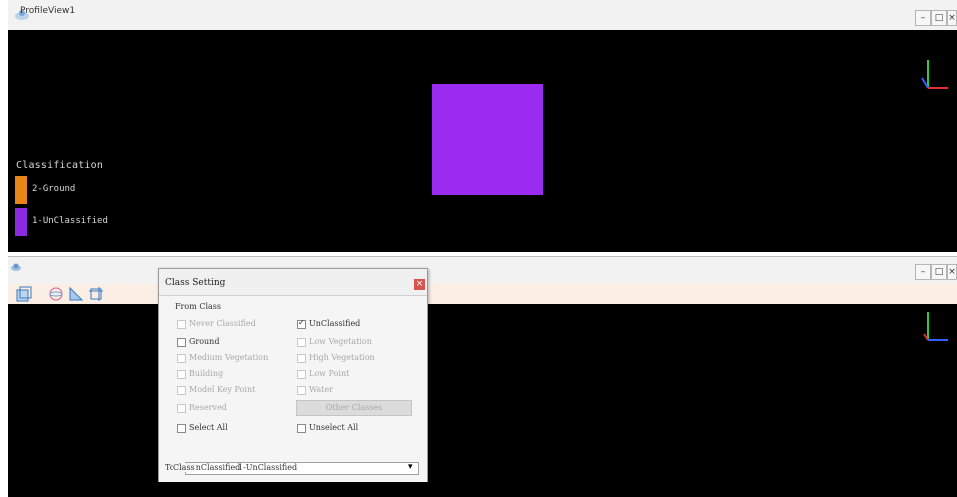 The height and width of the screenshot is (497, 957). Describe the element at coordinates (181, 358) in the screenshot. I see `medium-vegetation-checkbox` at that location.